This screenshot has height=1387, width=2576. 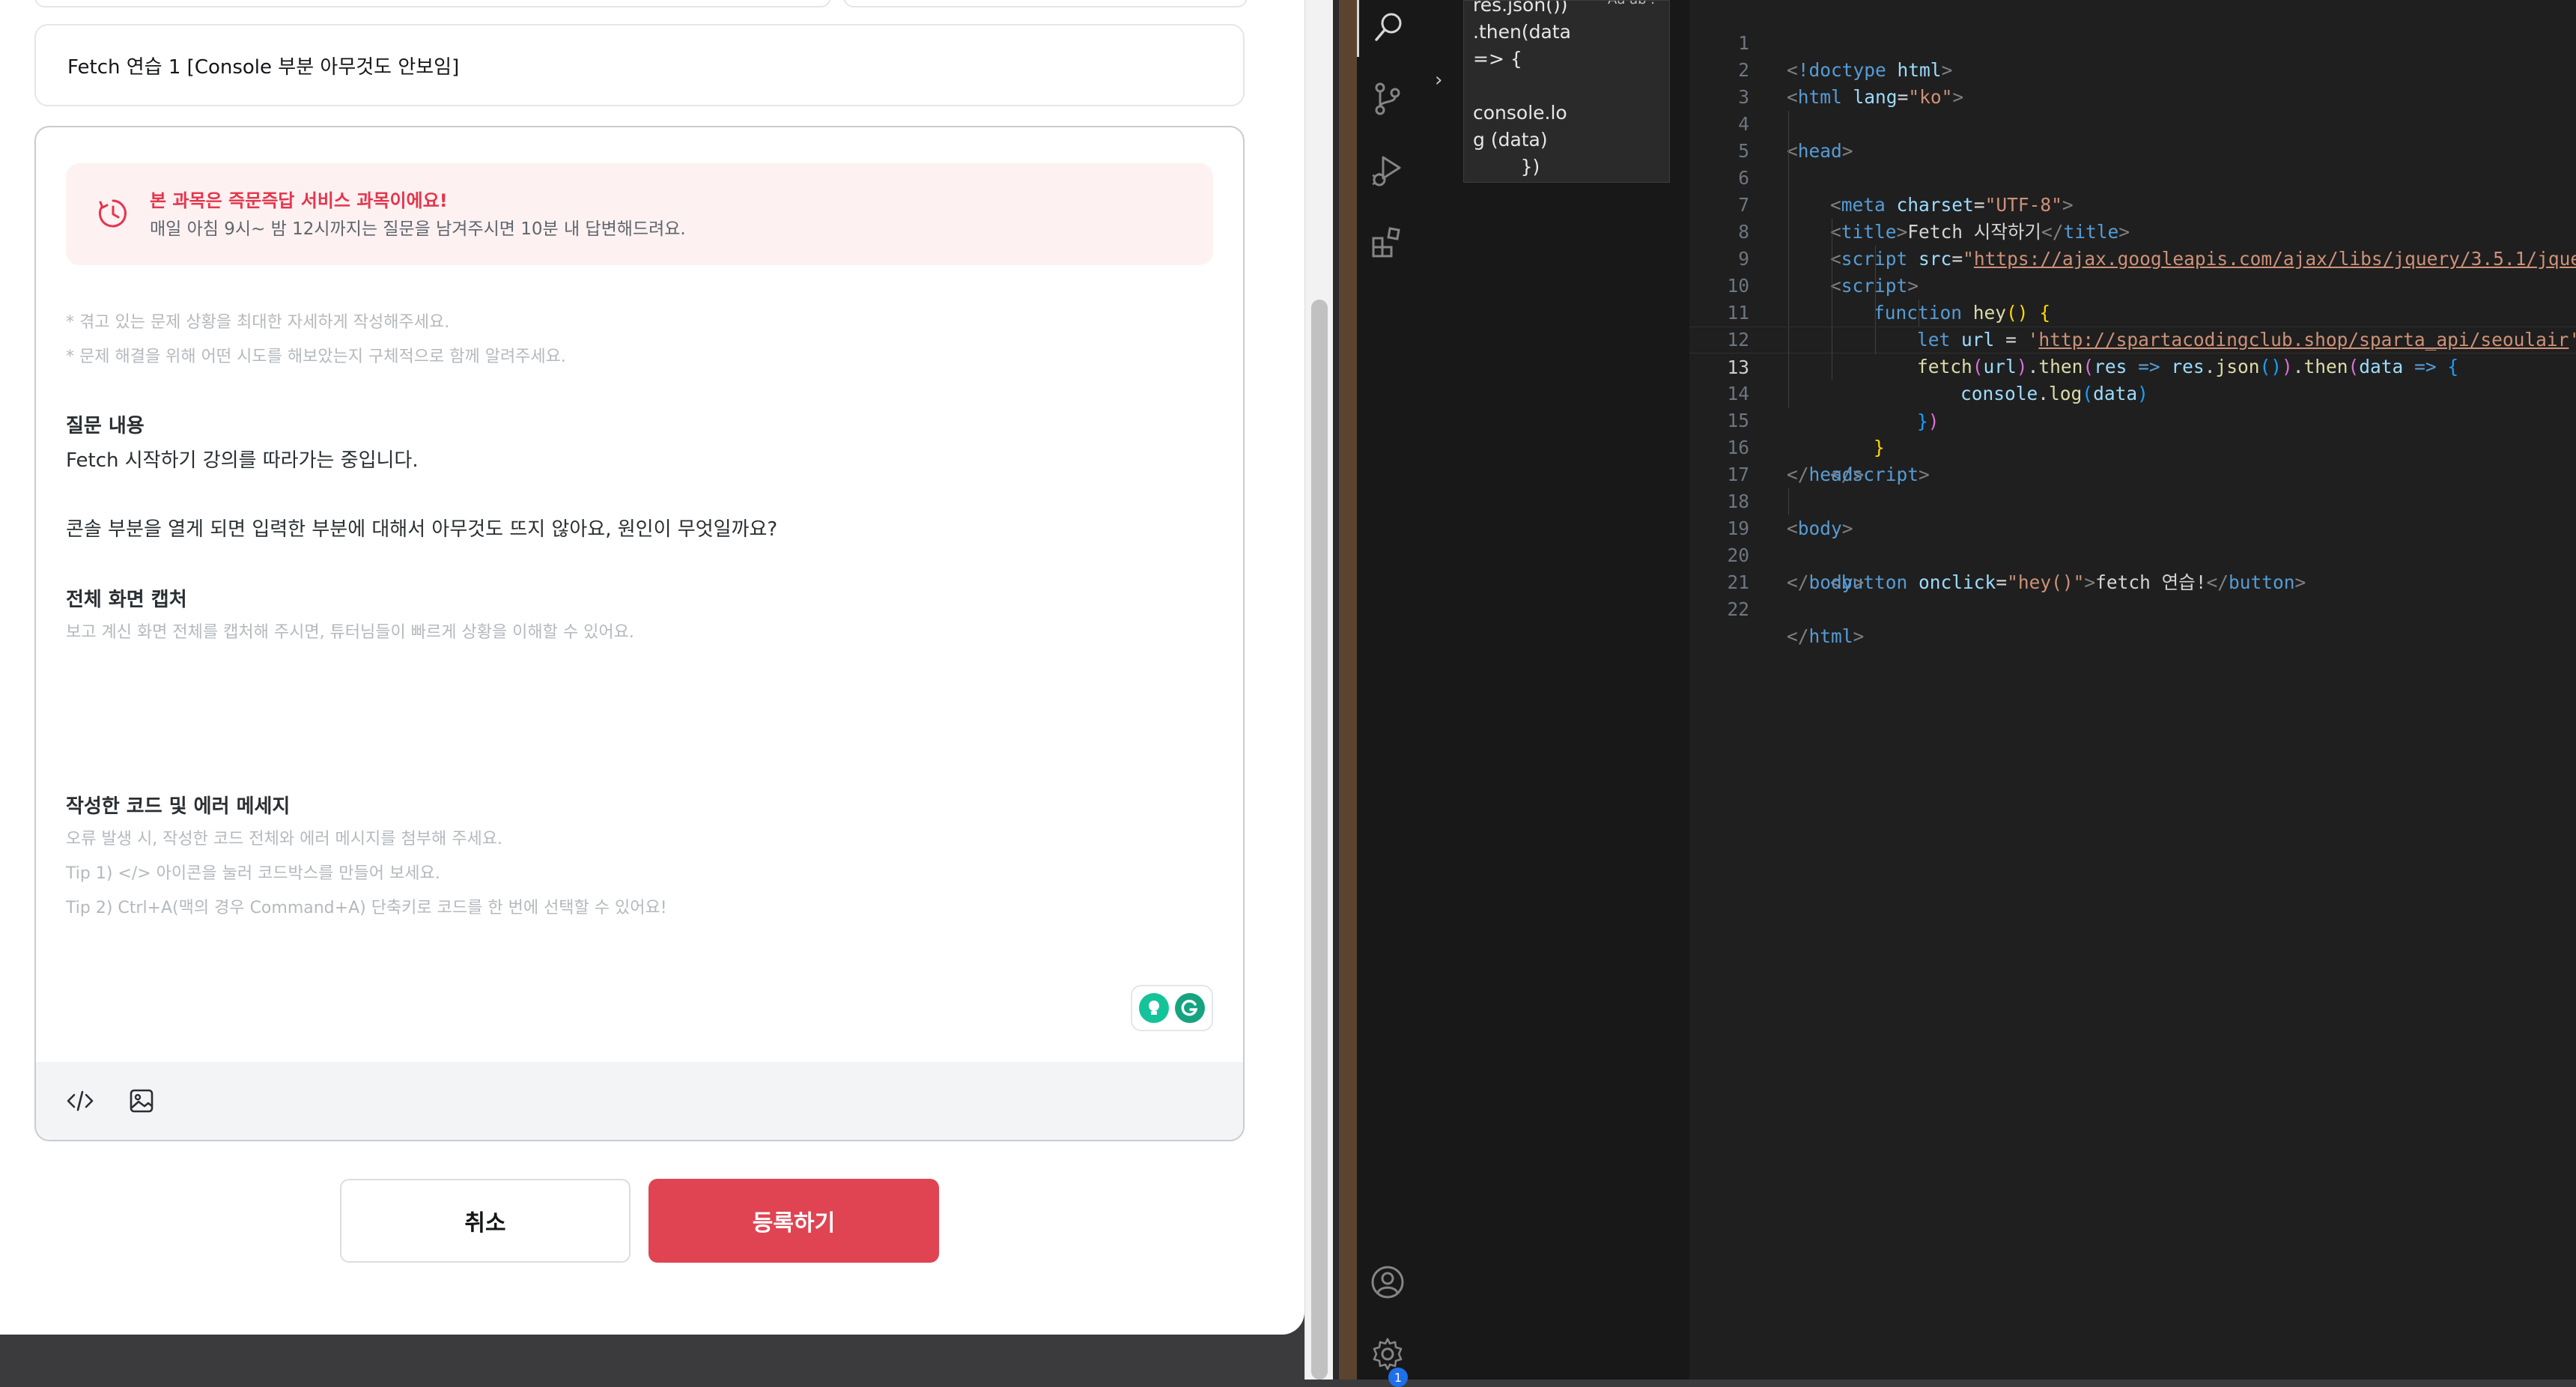 What do you see at coordinates (1153, 1008) in the screenshot?
I see `lightbulb-icon` at bounding box center [1153, 1008].